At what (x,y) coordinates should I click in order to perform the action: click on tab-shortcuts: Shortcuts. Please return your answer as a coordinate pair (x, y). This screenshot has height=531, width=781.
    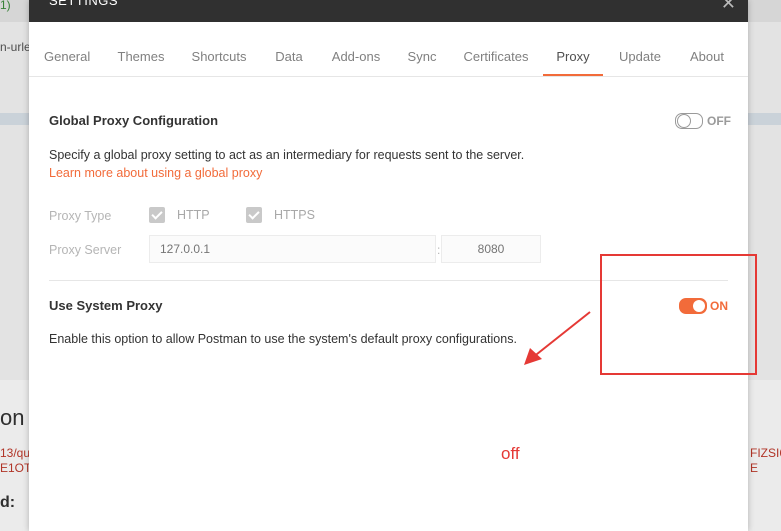
    Looking at the image, I should click on (219, 57).